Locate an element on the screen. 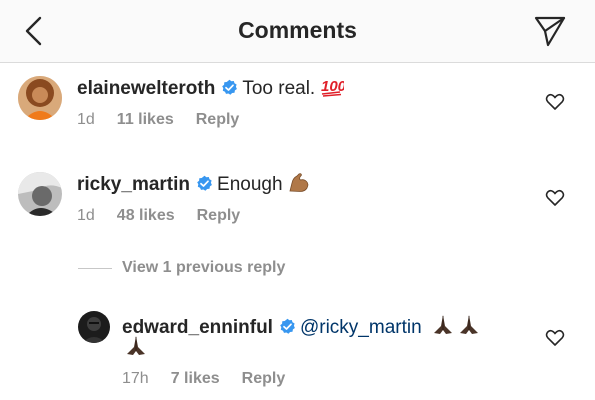  comment-text: Enough is located at coordinates (250, 184).